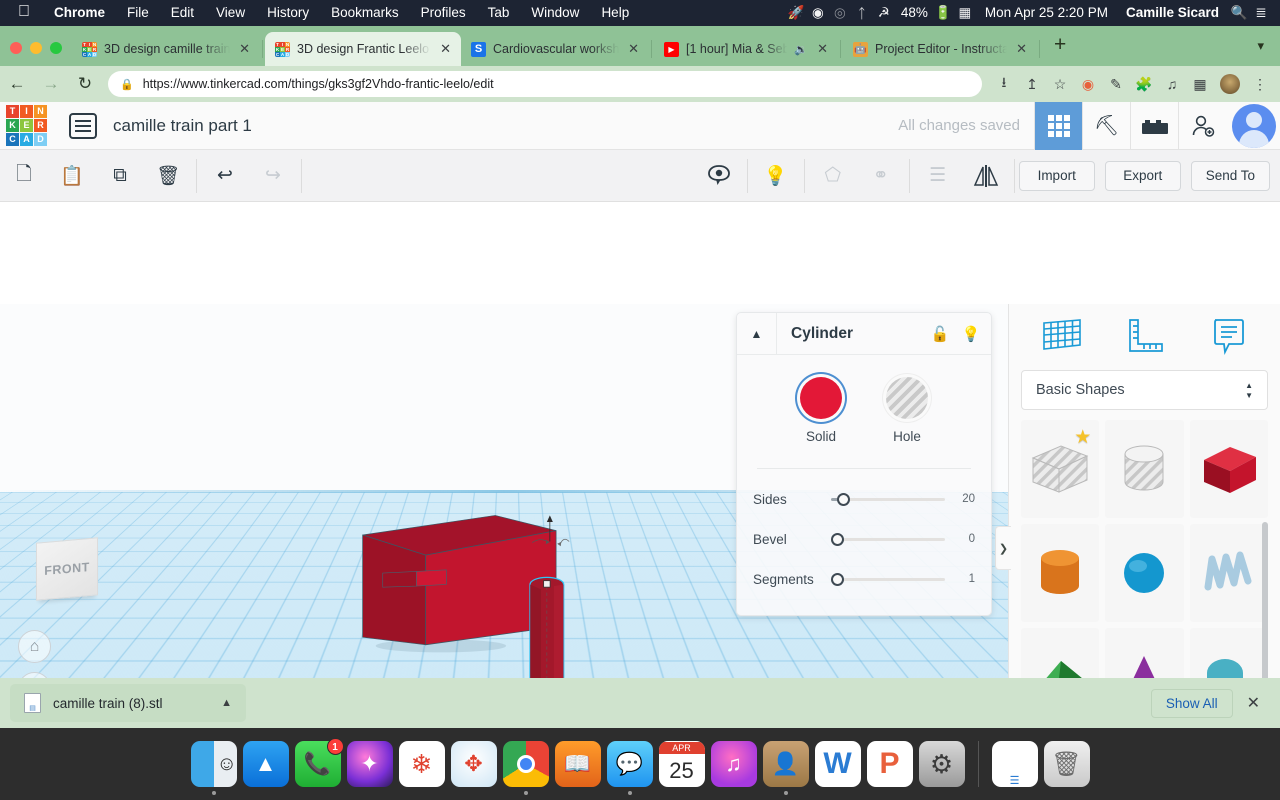 The image size is (1280, 800). I want to click on ungroup-icon: ⚭, so click(881, 176).